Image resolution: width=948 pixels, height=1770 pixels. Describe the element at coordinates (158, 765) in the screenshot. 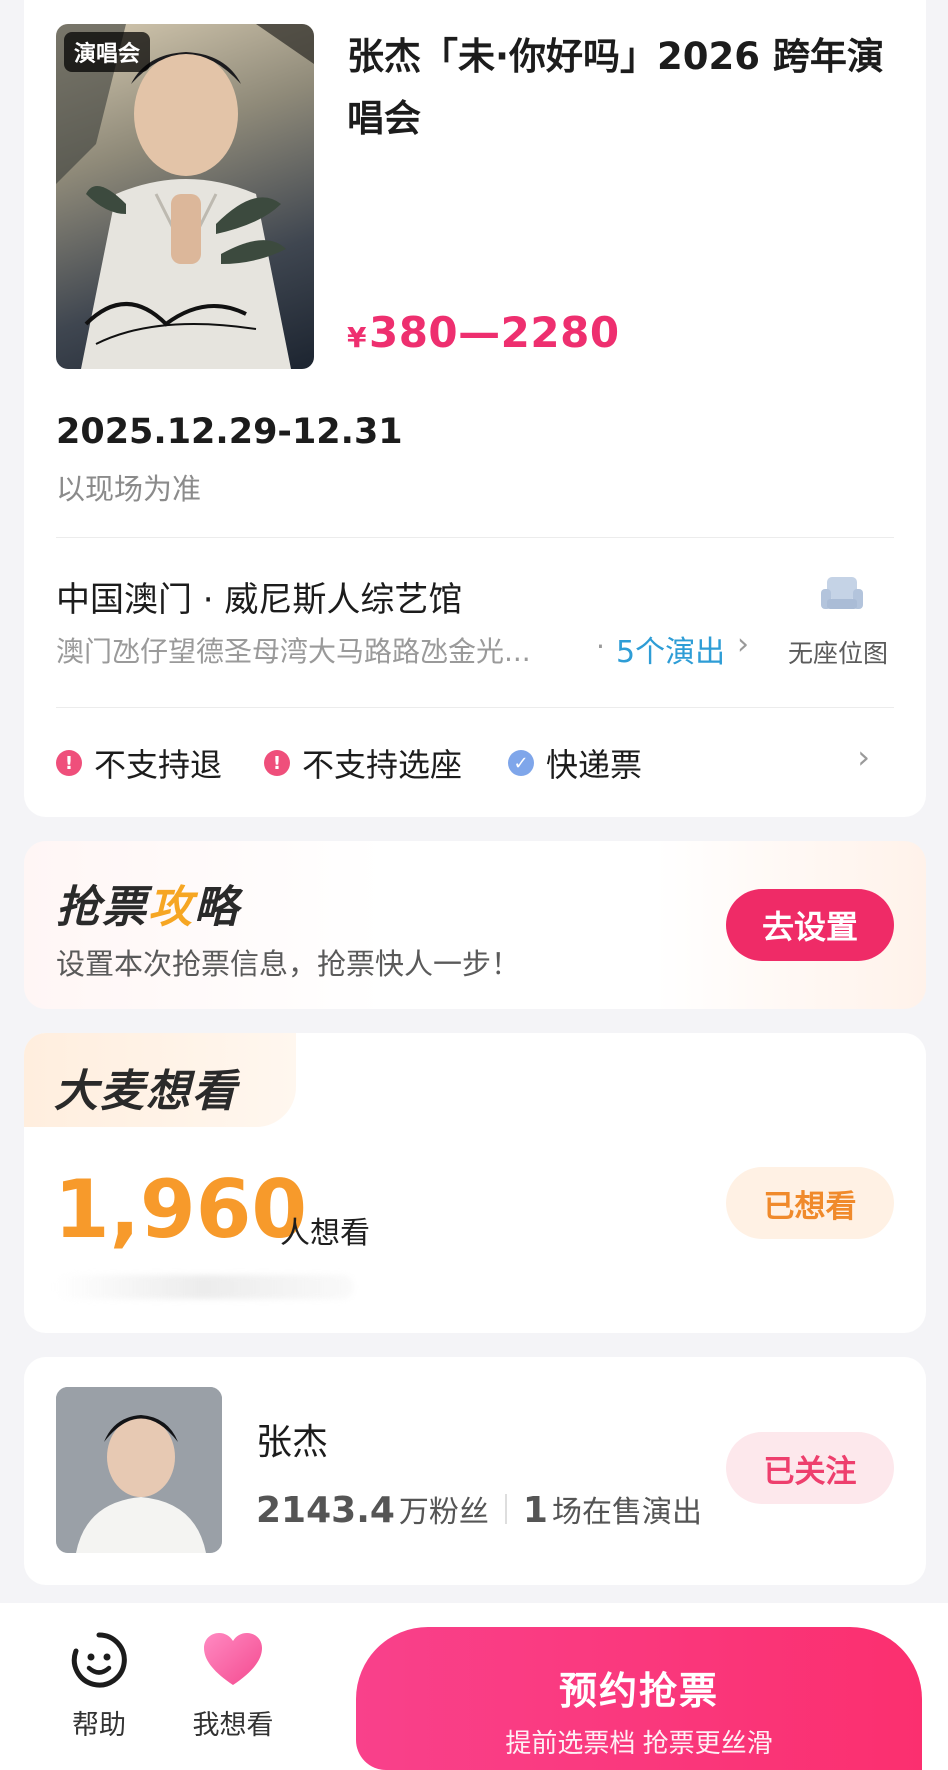

I see `feature-label: 不支持退` at that location.